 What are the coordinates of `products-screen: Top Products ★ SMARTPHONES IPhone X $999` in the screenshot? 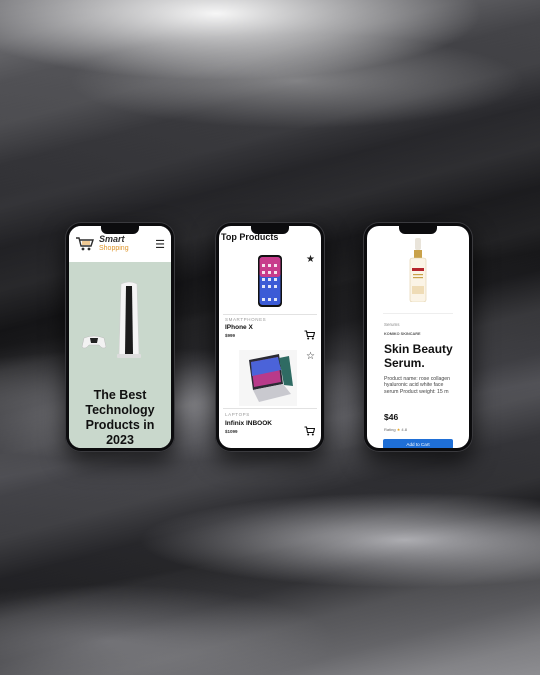 It's located at (270, 337).